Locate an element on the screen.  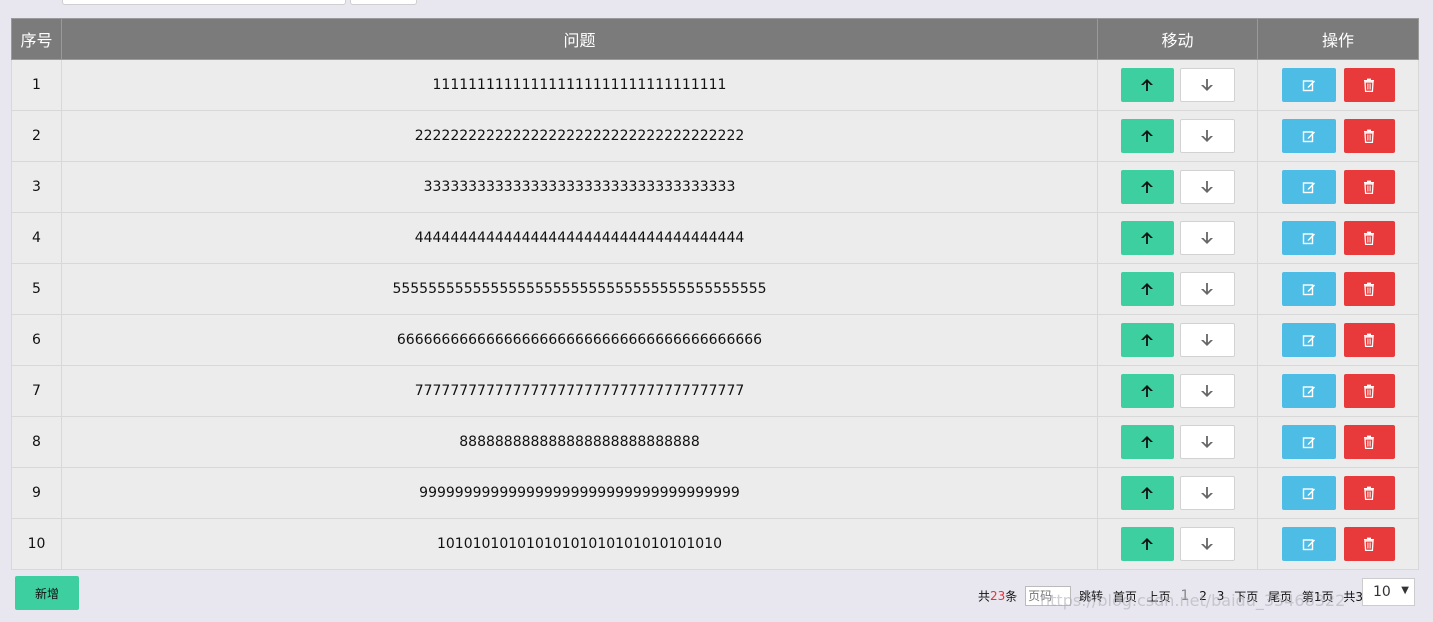
header-question: 问题 is located at coordinates (579, 39).